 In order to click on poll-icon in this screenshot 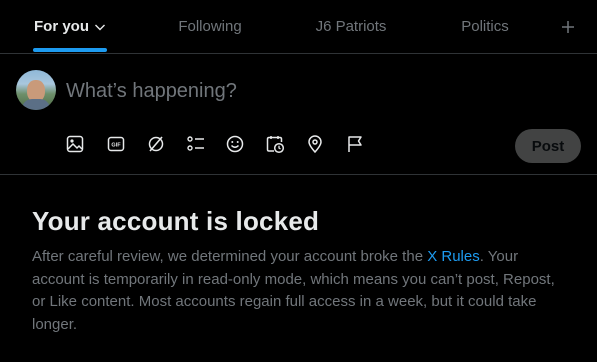, I will do `click(196, 144)`.